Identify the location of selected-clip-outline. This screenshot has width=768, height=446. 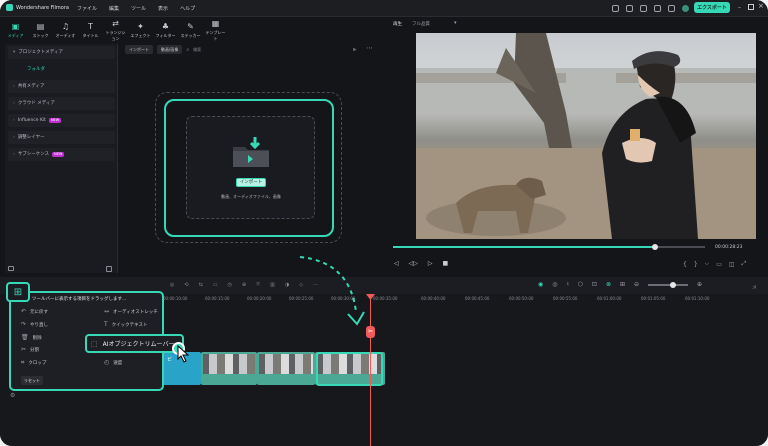
(349, 369).